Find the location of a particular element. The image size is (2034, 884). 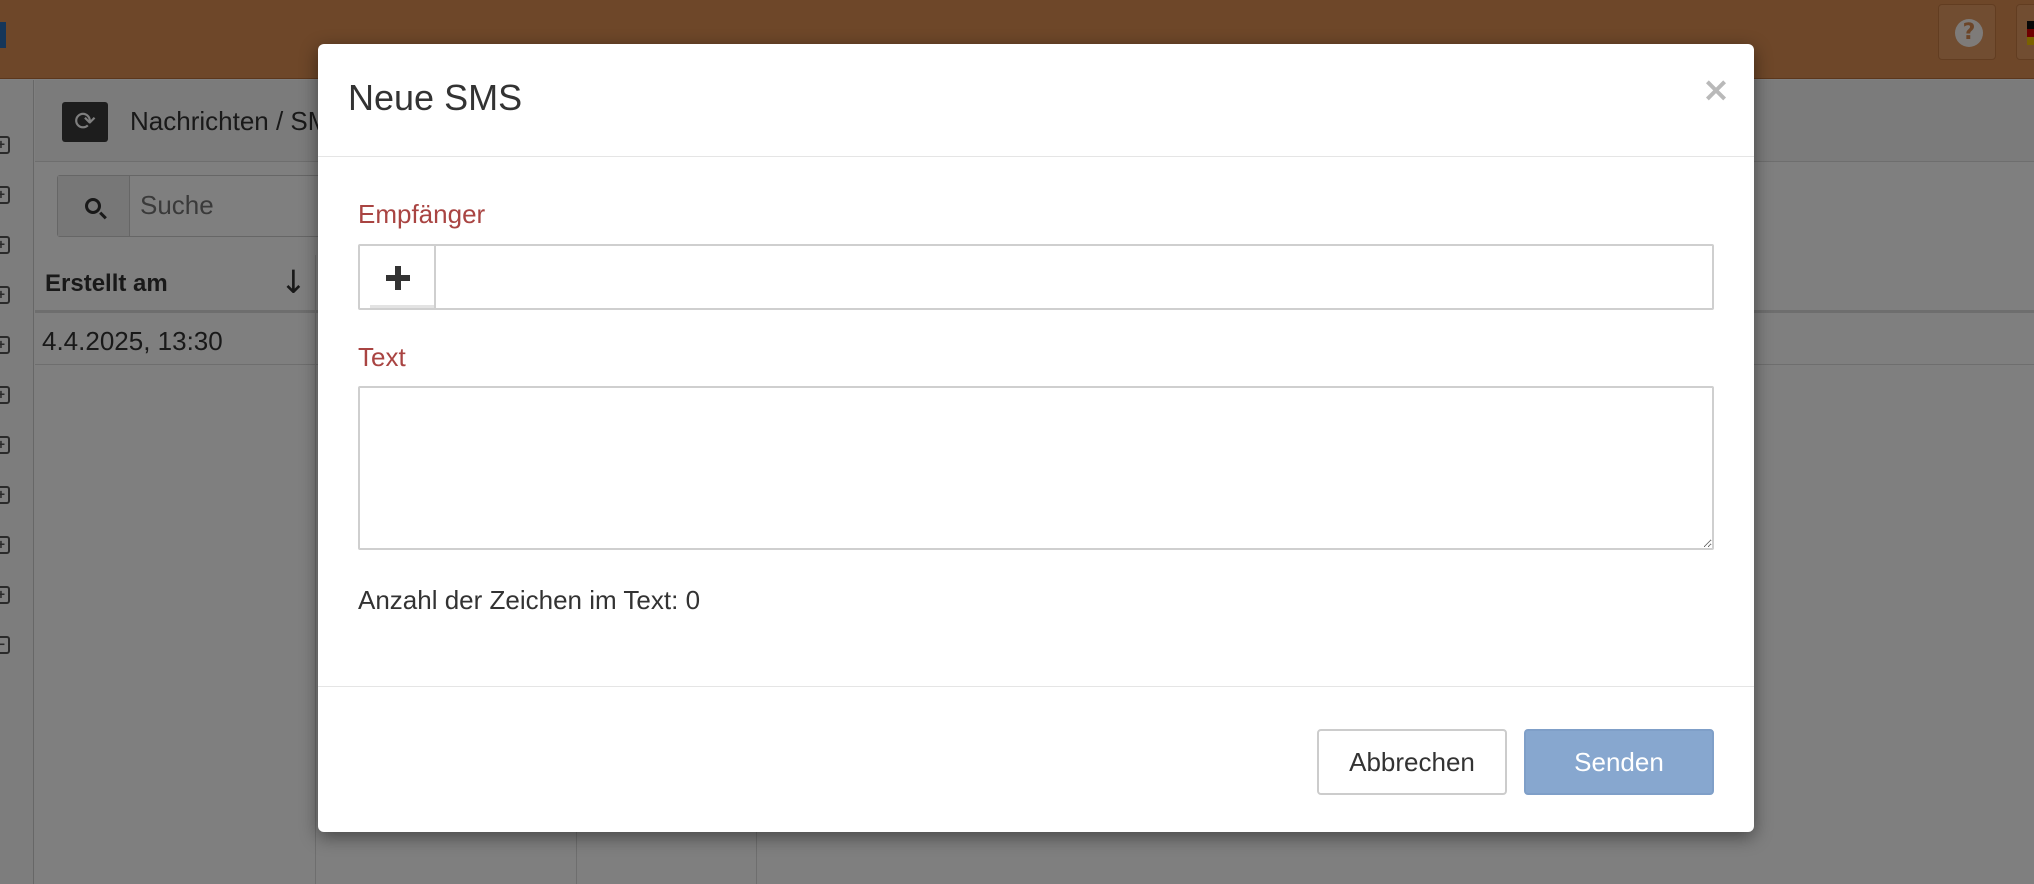

char-count: Anzahl der Zeichen im Text: 0 is located at coordinates (529, 600).